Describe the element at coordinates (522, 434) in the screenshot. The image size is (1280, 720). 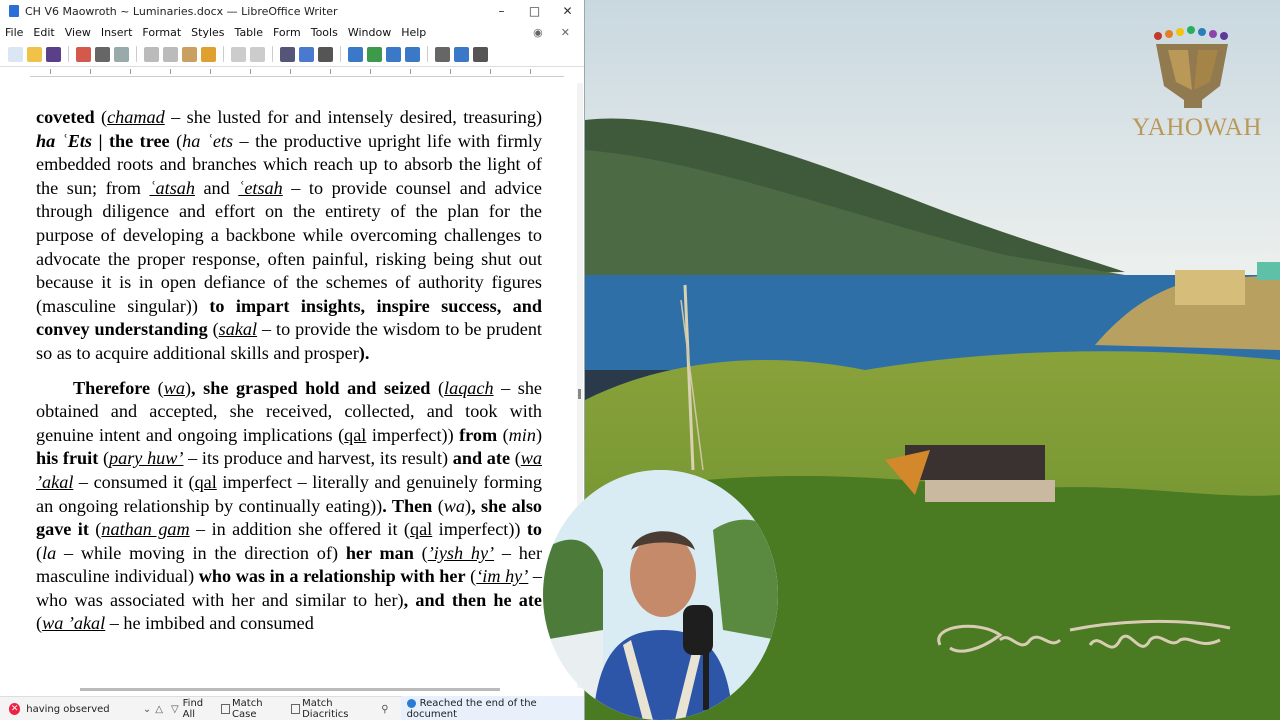
I see `text-run: min` at that location.